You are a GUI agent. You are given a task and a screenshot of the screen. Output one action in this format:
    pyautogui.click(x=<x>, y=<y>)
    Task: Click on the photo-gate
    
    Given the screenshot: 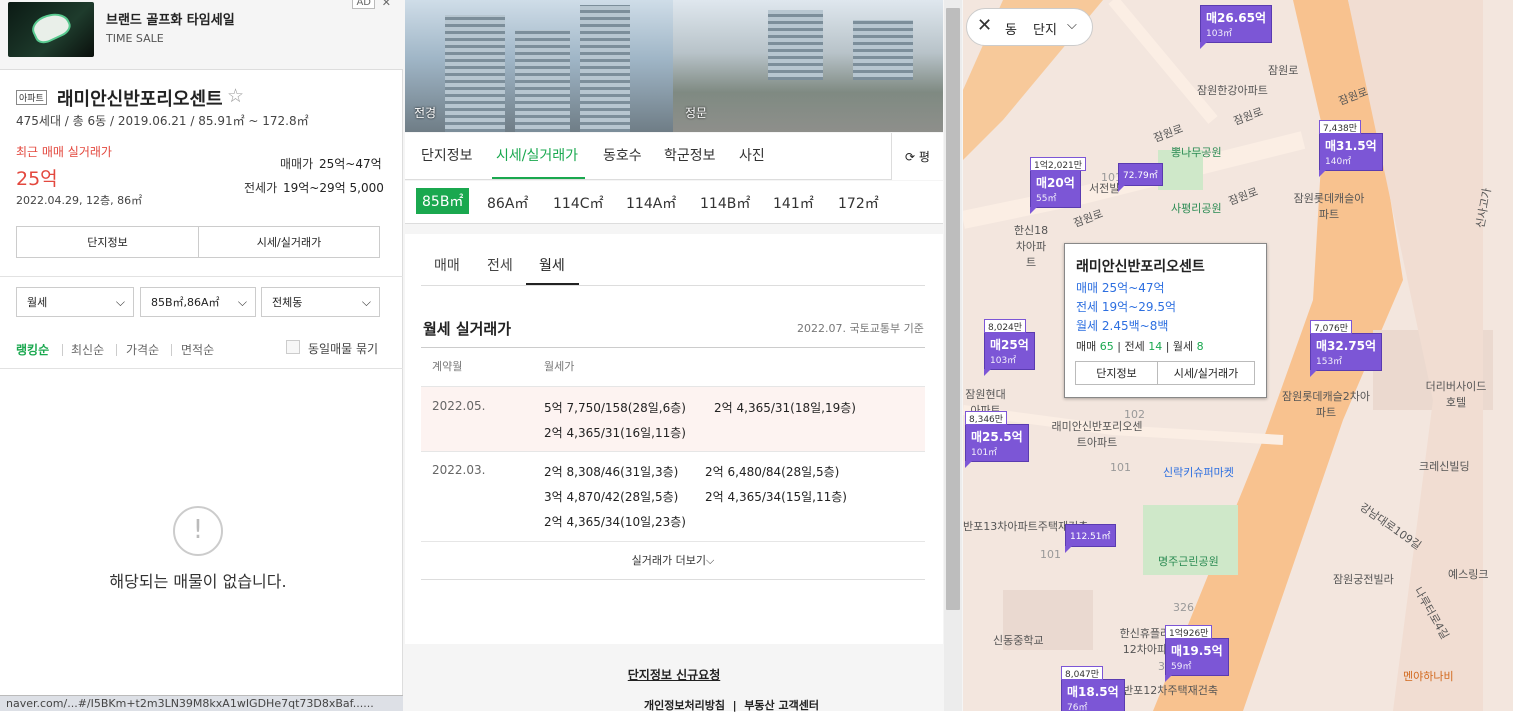 What is the action you would take?
    pyautogui.click(x=808, y=66)
    